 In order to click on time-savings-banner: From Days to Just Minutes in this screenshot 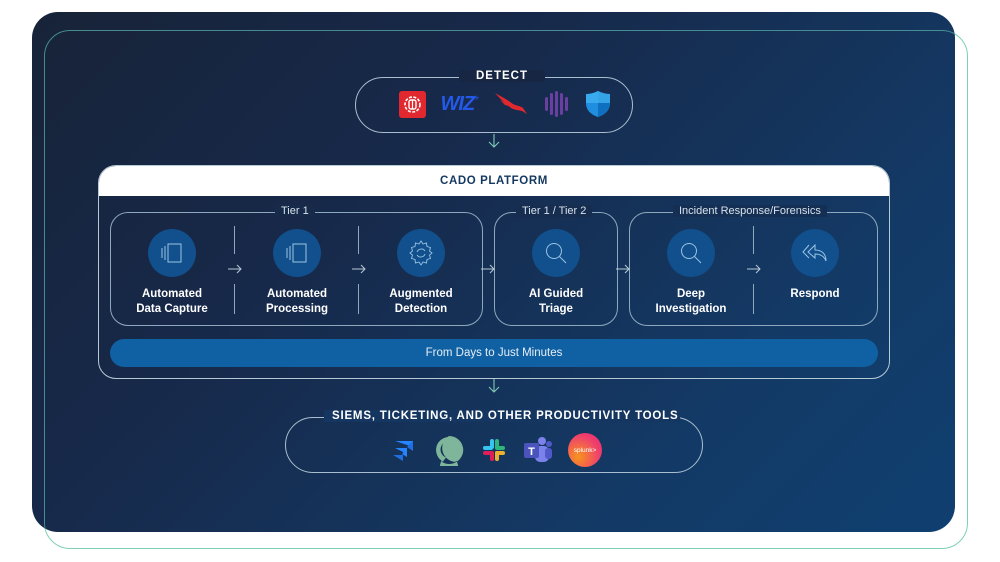, I will do `click(494, 353)`.